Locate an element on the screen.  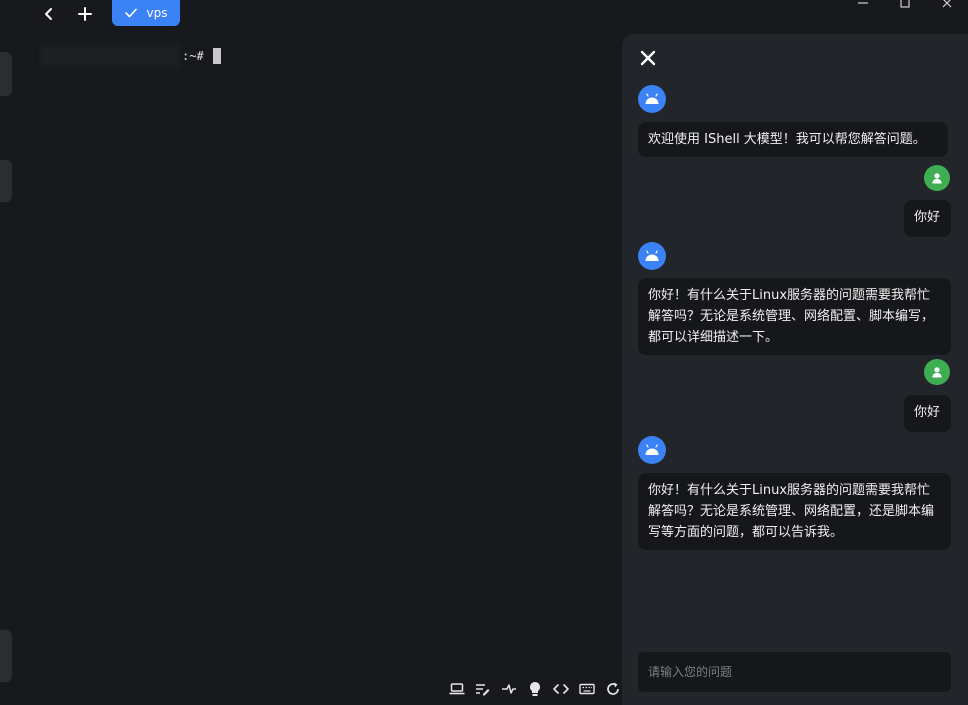
message-text: 欢迎使用 IShell 大模型！我可以帮您解答问题。 is located at coordinates (787, 139).